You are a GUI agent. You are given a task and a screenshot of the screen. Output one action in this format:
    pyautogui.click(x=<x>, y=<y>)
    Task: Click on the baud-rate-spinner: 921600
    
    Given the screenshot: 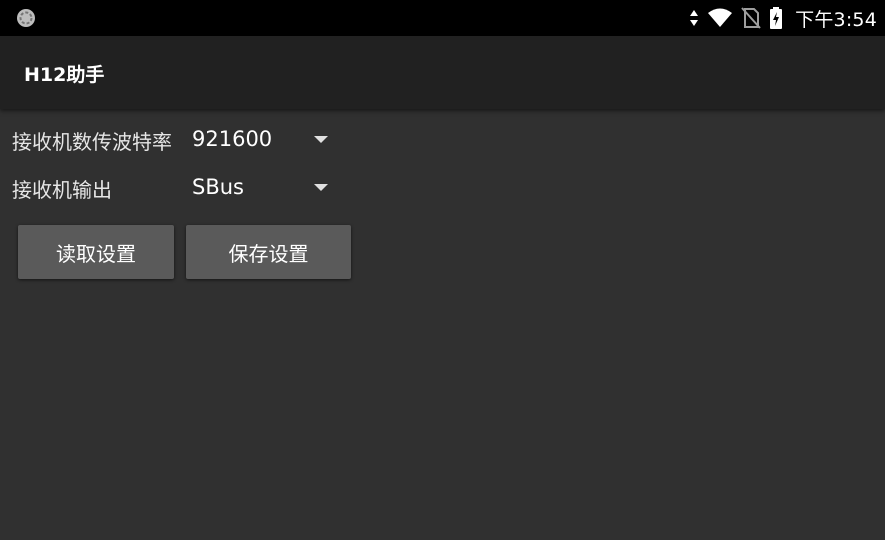 What is the action you would take?
    pyautogui.click(x=259, y=139)
    